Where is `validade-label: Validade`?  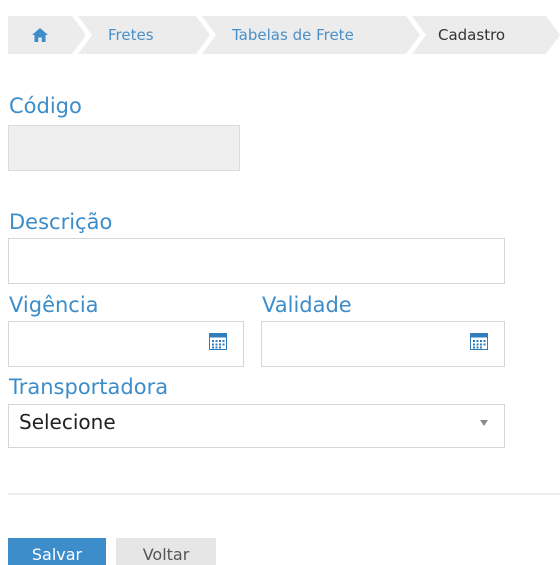 validade-label: Validade is located at coordinates (307, 305).